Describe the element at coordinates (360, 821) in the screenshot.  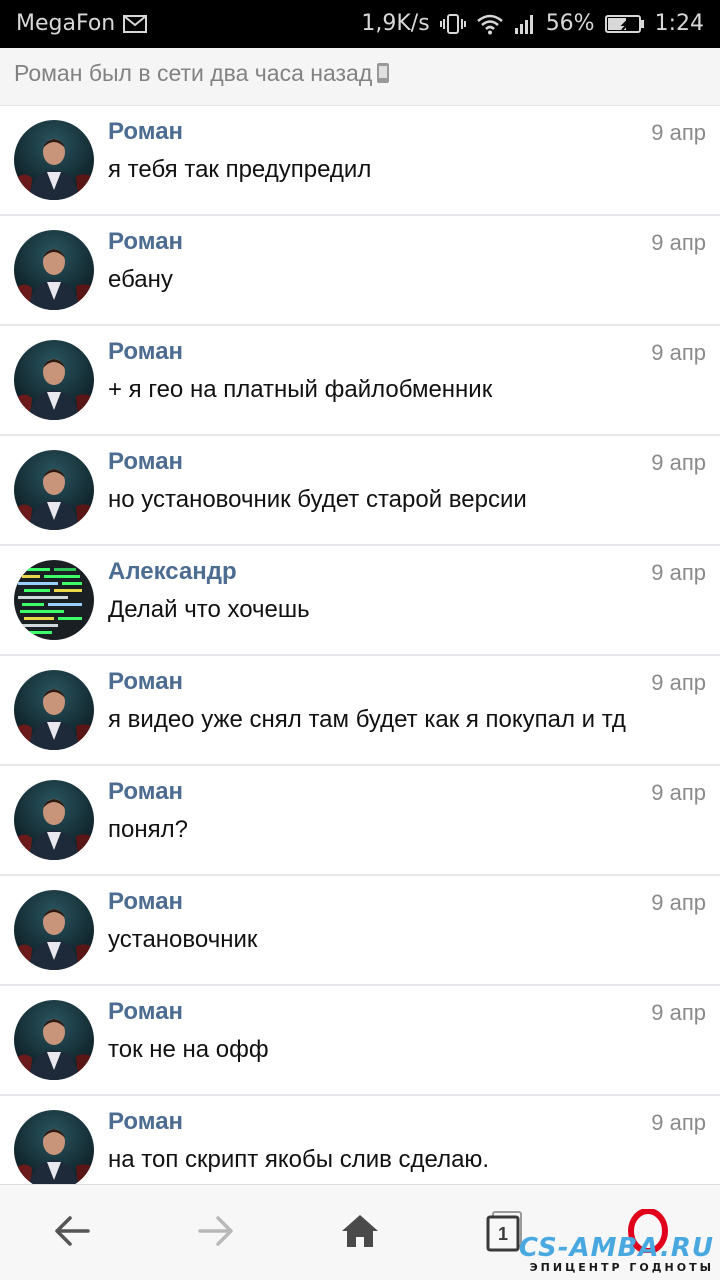
I see `message-row: Роман 9 апр понял?` at that location.